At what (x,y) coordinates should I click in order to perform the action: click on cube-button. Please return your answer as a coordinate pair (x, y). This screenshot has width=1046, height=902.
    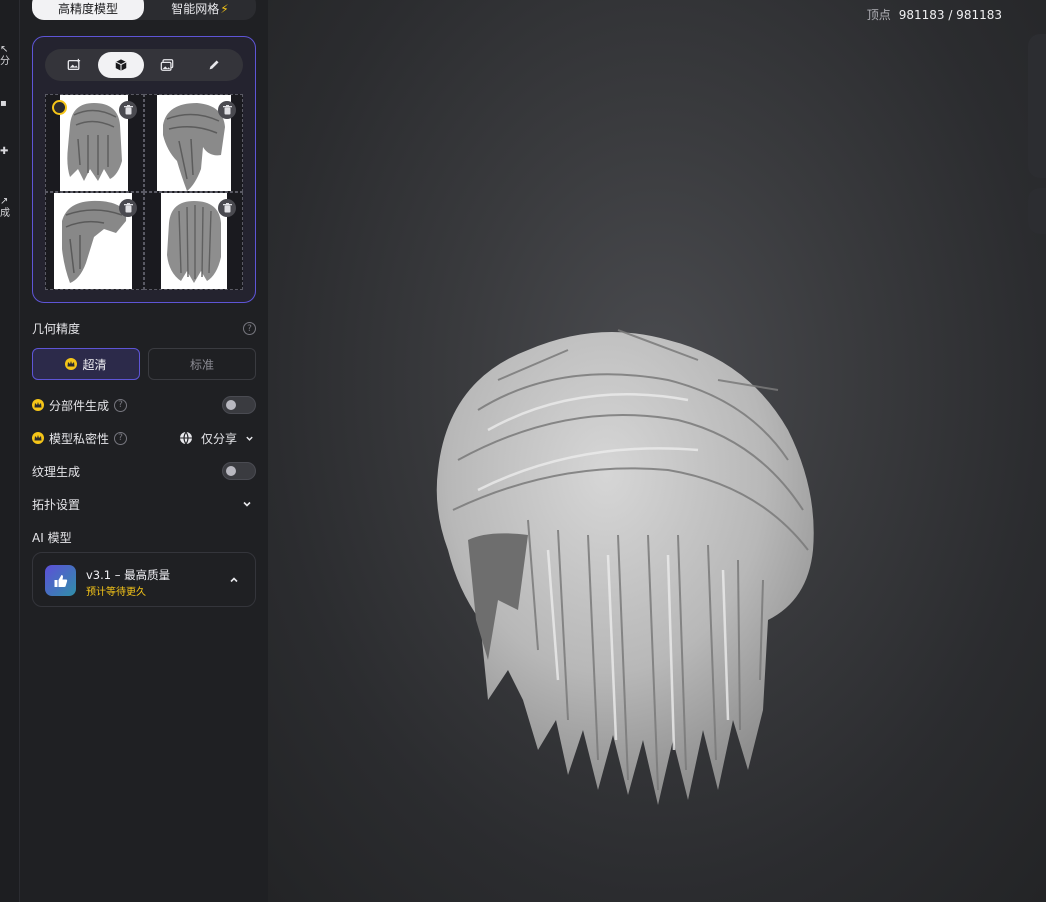
    Looking at the image, I should click on (120, 65).